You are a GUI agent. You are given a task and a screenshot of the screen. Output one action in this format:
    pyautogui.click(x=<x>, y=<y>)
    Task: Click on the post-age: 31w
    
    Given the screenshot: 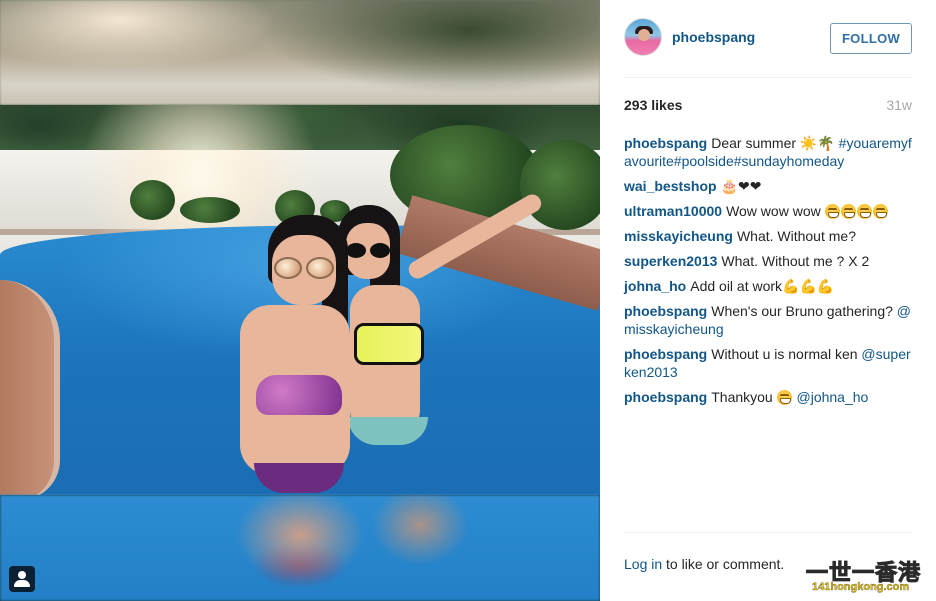 What is the action you would take?
    pyautogui.click(x=899, y=105)
    